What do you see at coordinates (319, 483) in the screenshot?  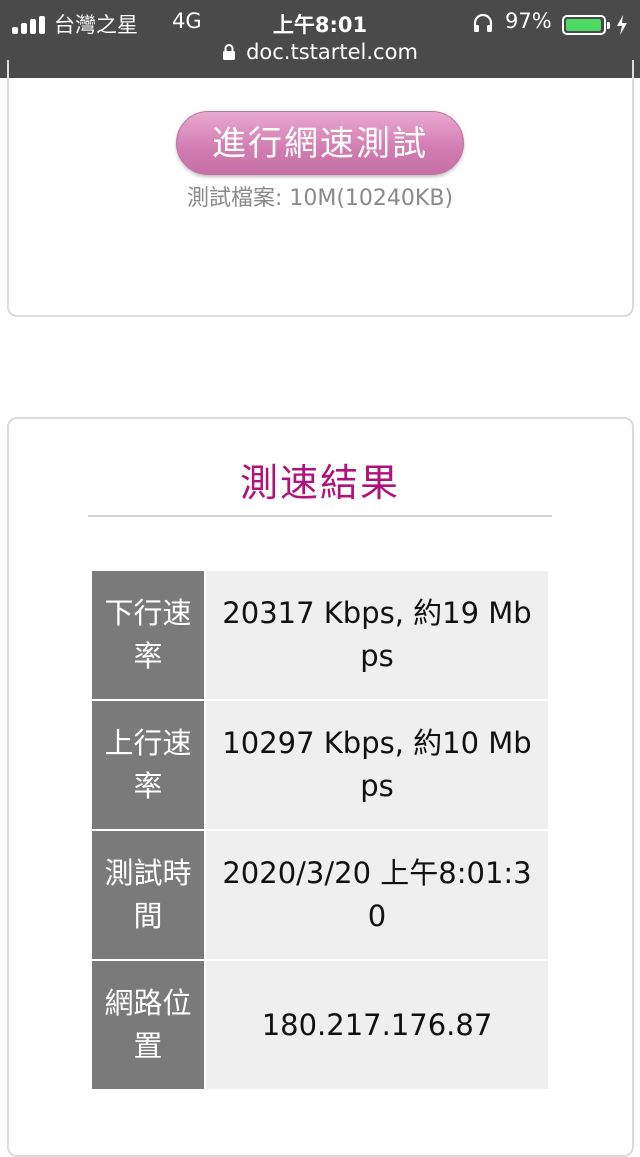 I see `results-title: 測速結果` at bounding box center [319, 483].